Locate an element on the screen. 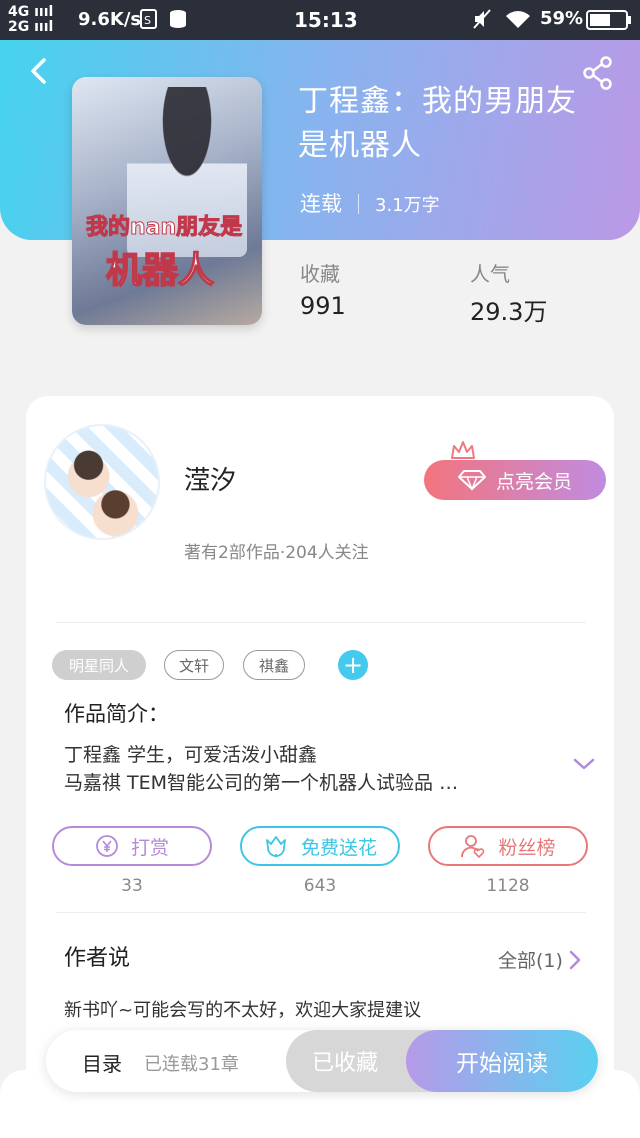 This screenshot has height=1138, width=640. author-say-title: 作者说 is located at coordinates (97, 958).